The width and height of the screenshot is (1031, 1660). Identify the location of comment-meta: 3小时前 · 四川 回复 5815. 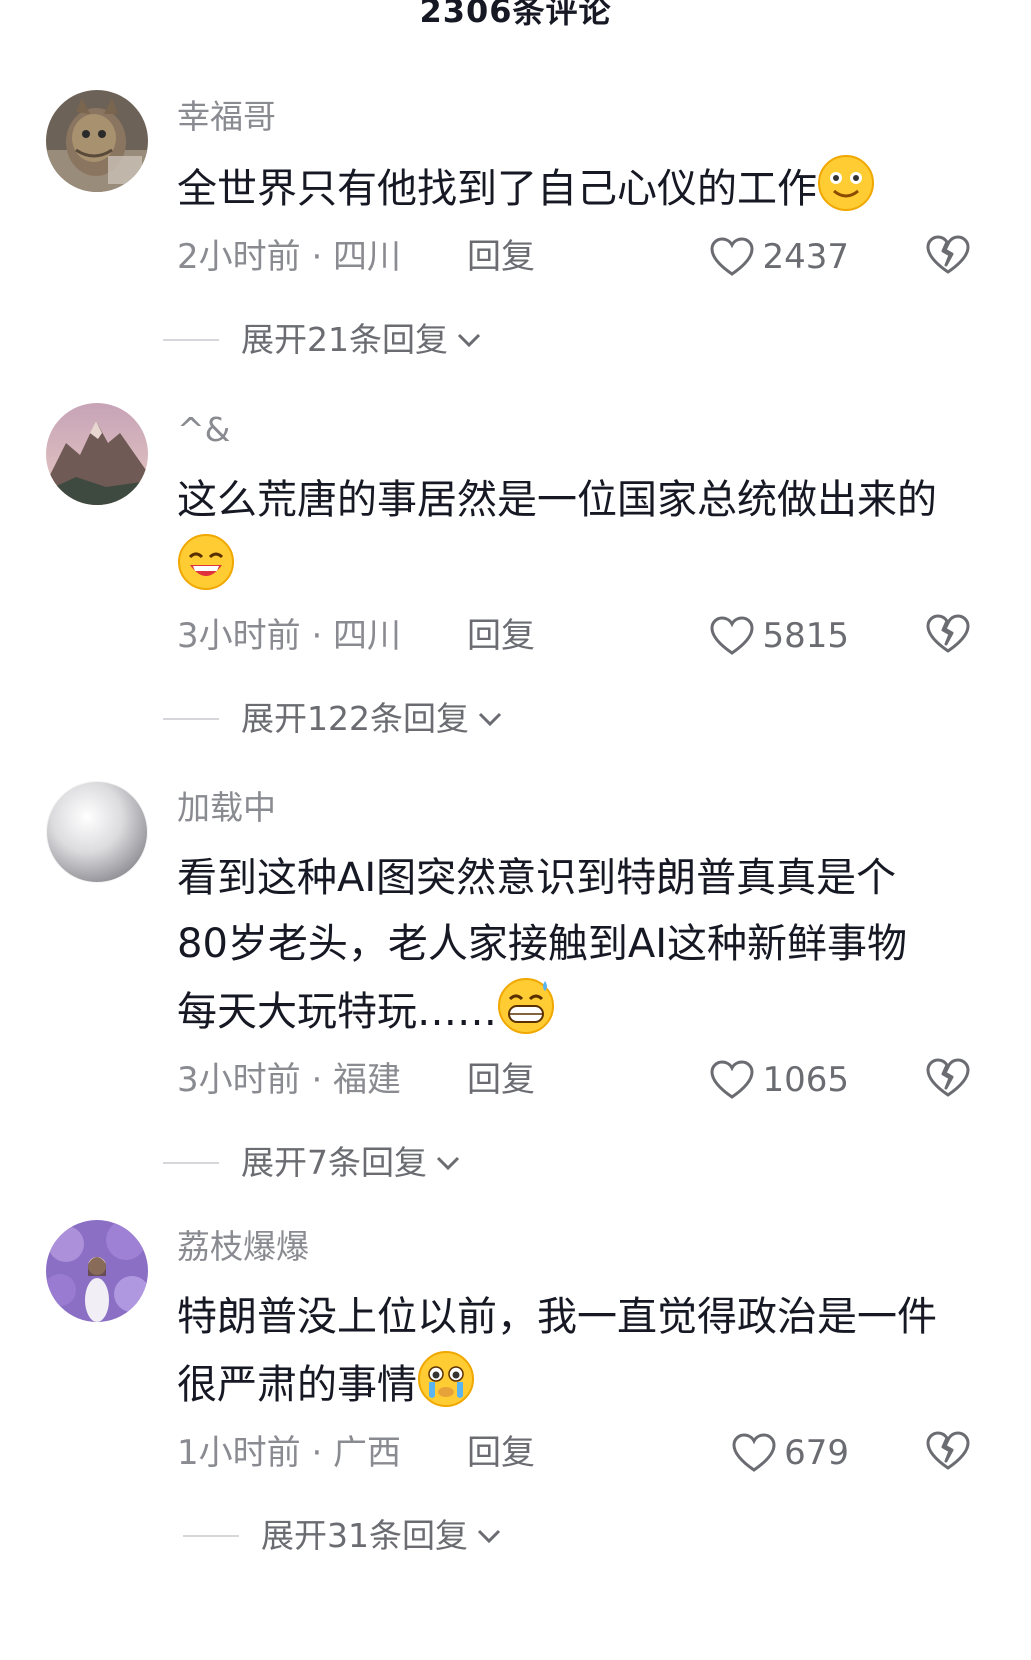
(577, 636).